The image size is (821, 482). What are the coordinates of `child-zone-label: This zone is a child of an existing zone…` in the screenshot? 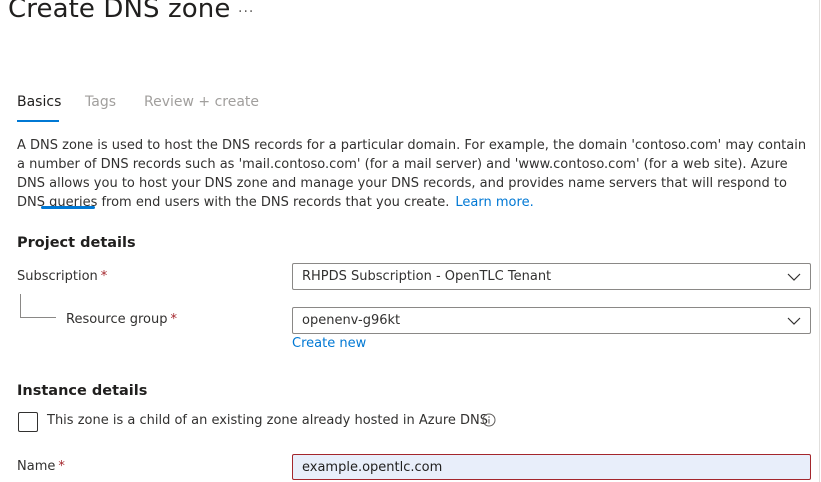 It's located at (268, 420).